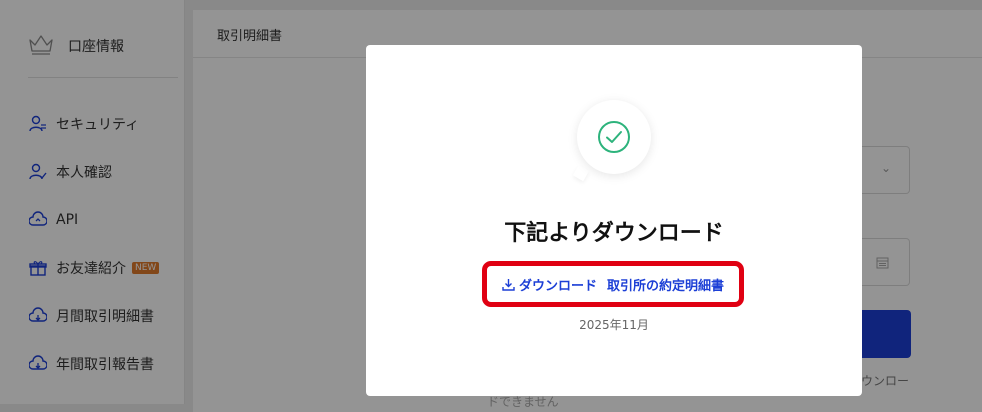  What do you see at coordinates (614, 233) in the screenshot?
I see `modal-title: 下記よりダウンロード` at bounding box center [614, 233].